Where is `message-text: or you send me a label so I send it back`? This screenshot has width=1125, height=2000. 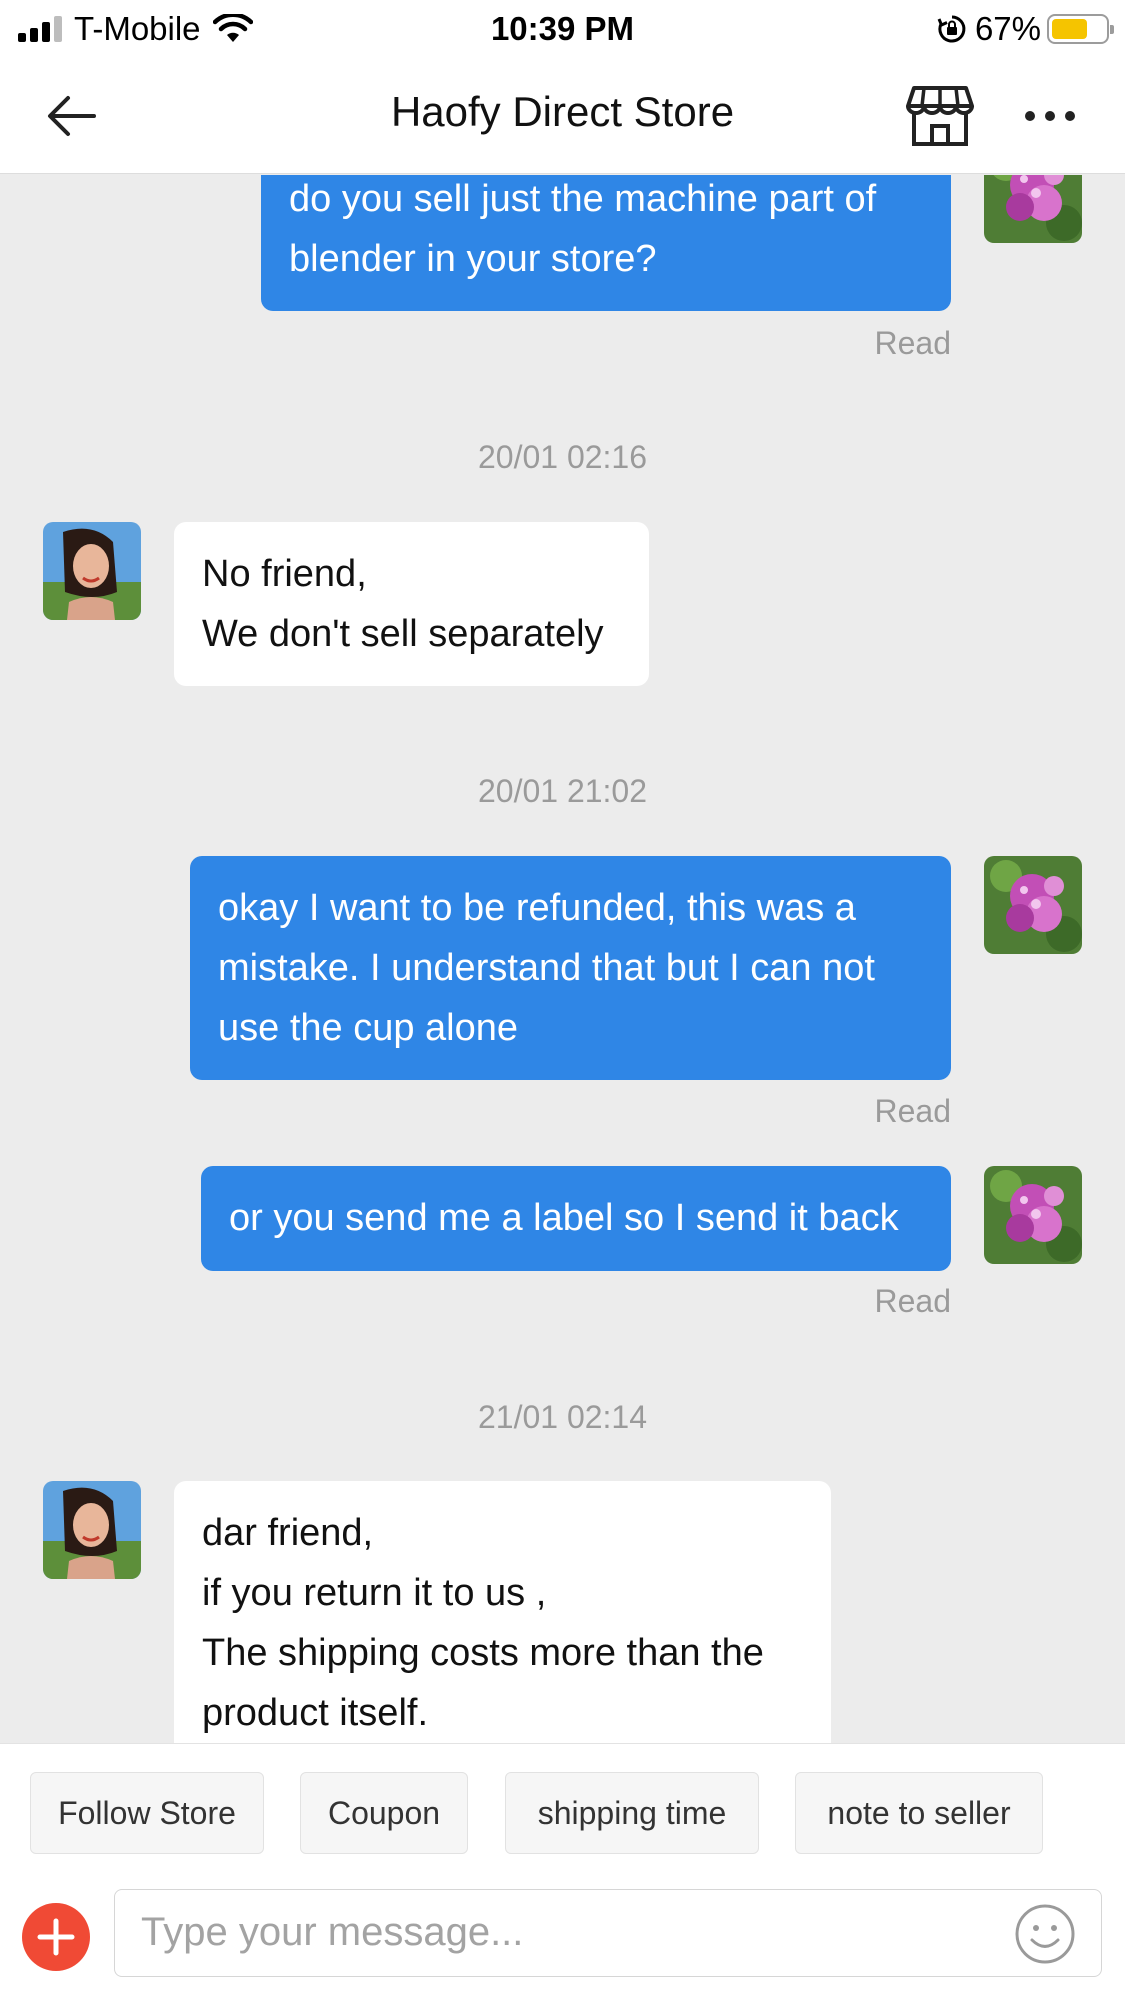
message-text: or you send me a label so I send it back is located at coordinates (564, 1218).